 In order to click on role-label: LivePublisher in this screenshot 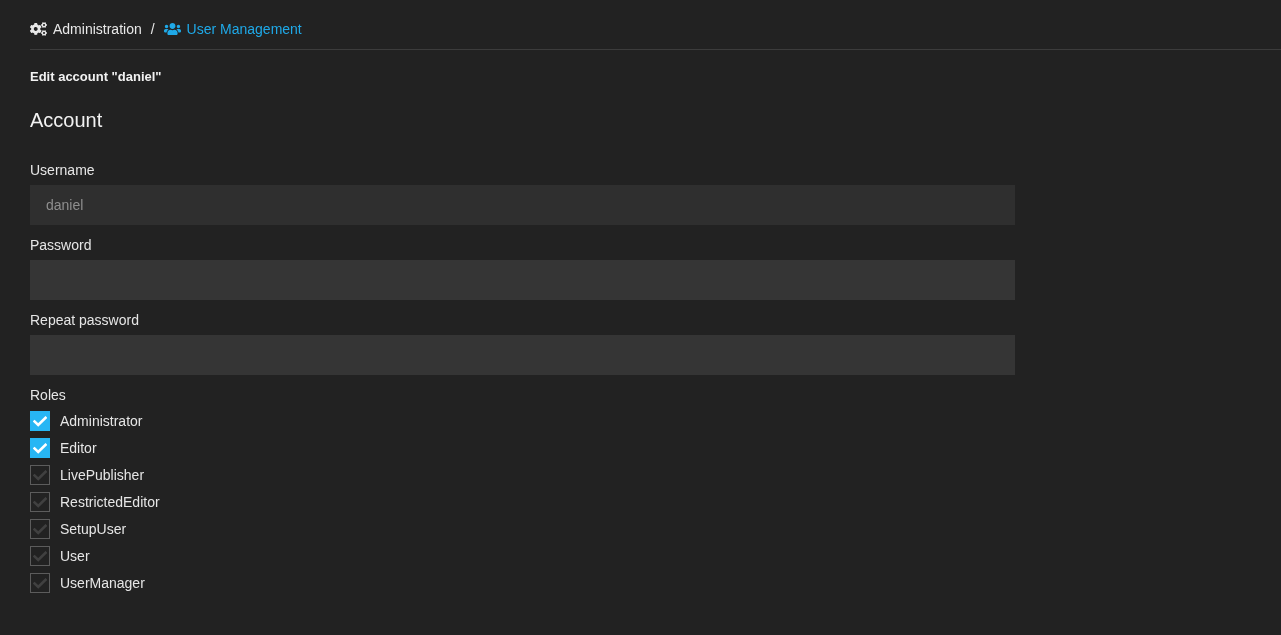, I will do `click(102, 475)`.